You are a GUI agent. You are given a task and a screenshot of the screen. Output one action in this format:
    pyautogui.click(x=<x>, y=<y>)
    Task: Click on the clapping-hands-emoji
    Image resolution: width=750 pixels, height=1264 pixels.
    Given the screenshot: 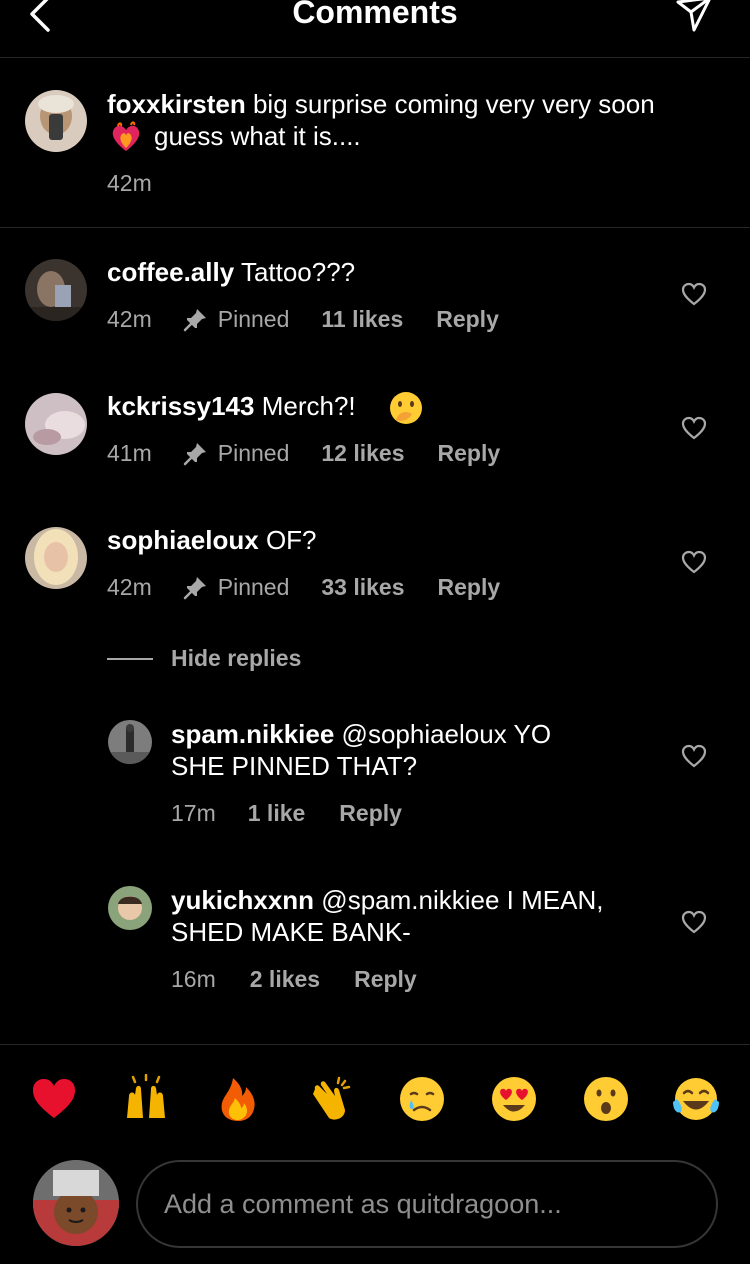 What is the action you would take?
    pyautogui.click(x=330, y=1099)
    